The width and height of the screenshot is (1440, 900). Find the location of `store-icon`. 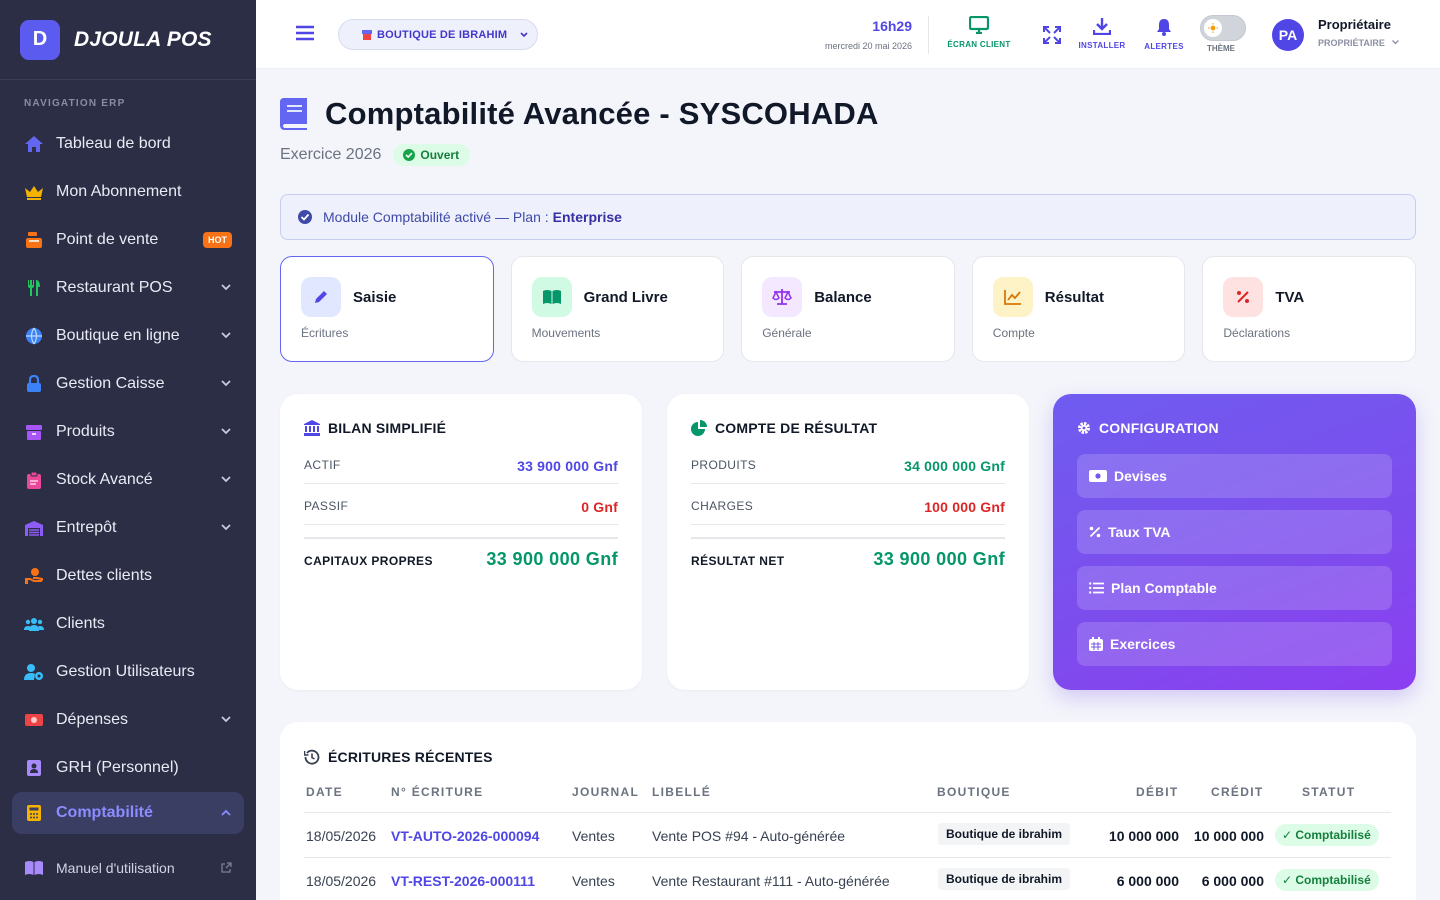

store-icon is located at coordinates (367, 35).